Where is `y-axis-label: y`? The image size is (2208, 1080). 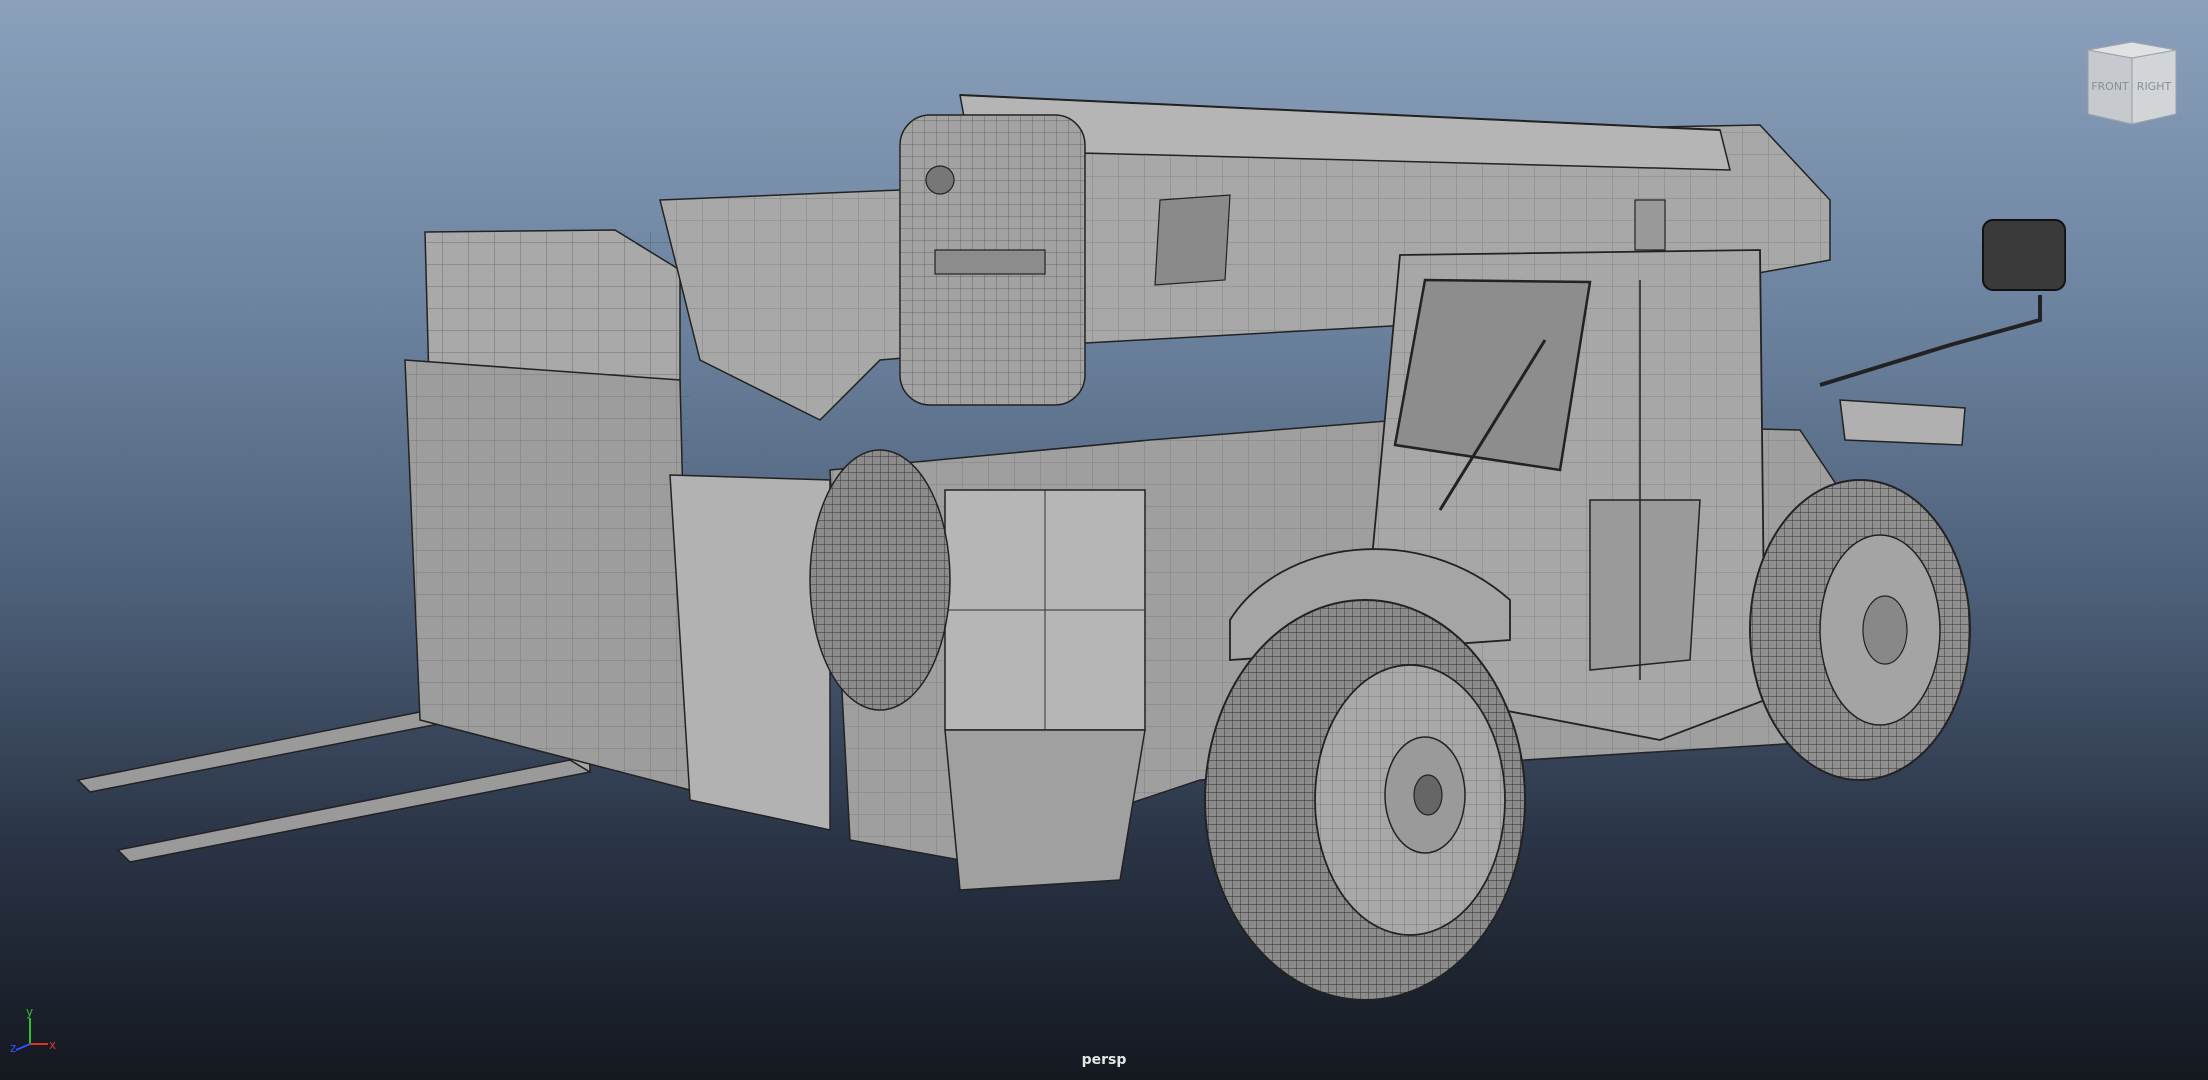
y-axis-label: y is located at coordinates (29, 1012).